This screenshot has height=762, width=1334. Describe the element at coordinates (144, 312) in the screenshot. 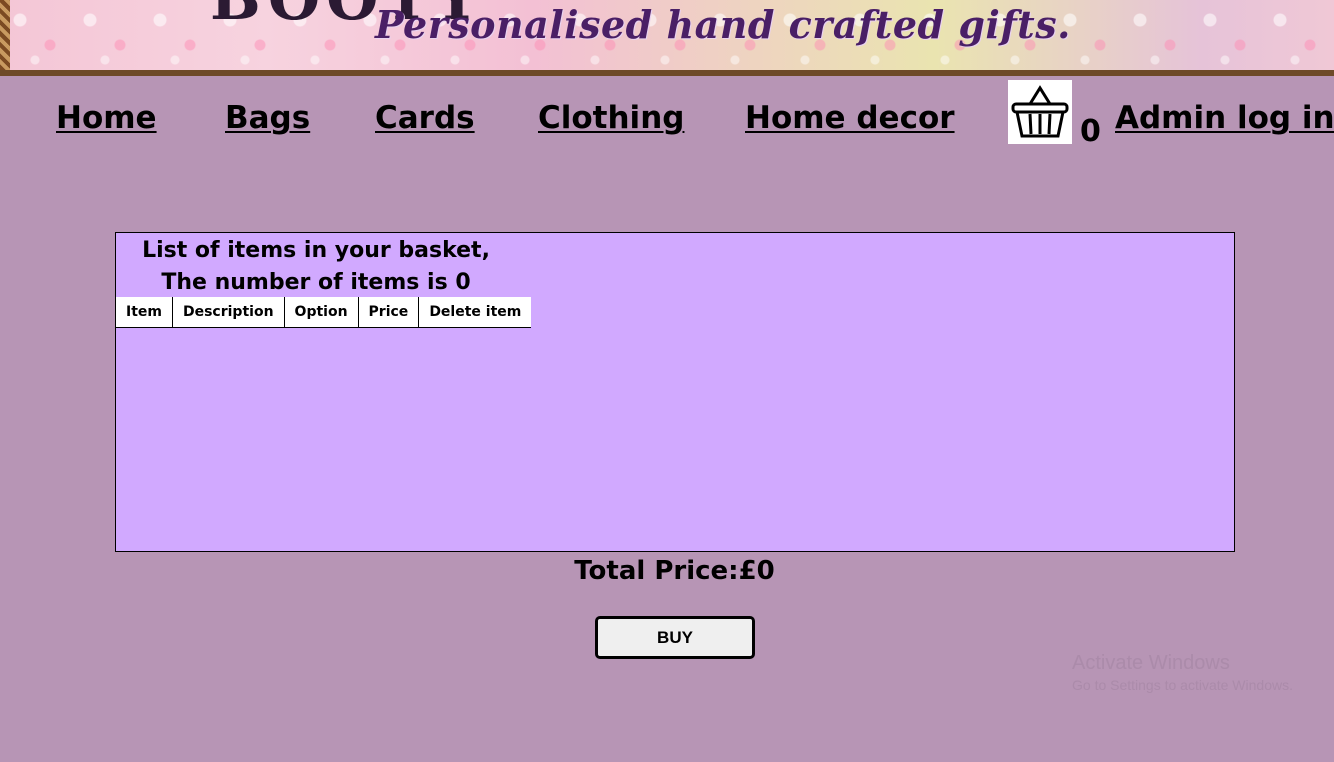

I see `column-header-item: Item` at that location.